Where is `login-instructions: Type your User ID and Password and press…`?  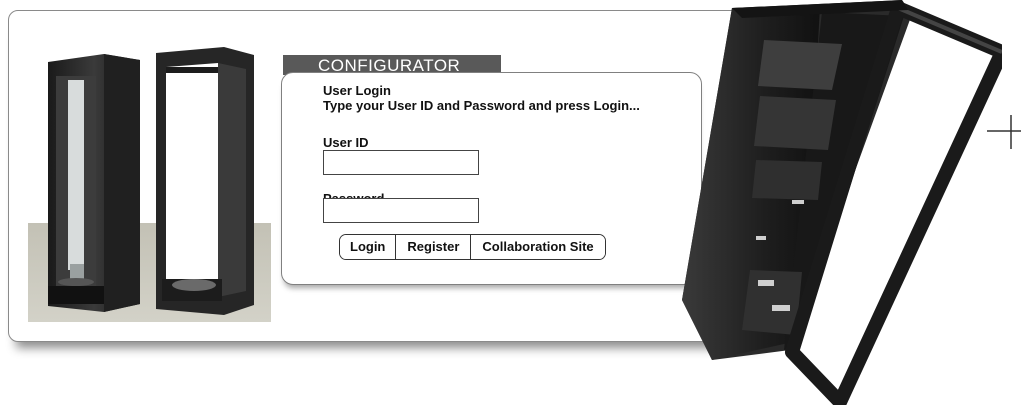 login-instructions: Type your User ID and Password and press… is located at coordinates (481, 105).